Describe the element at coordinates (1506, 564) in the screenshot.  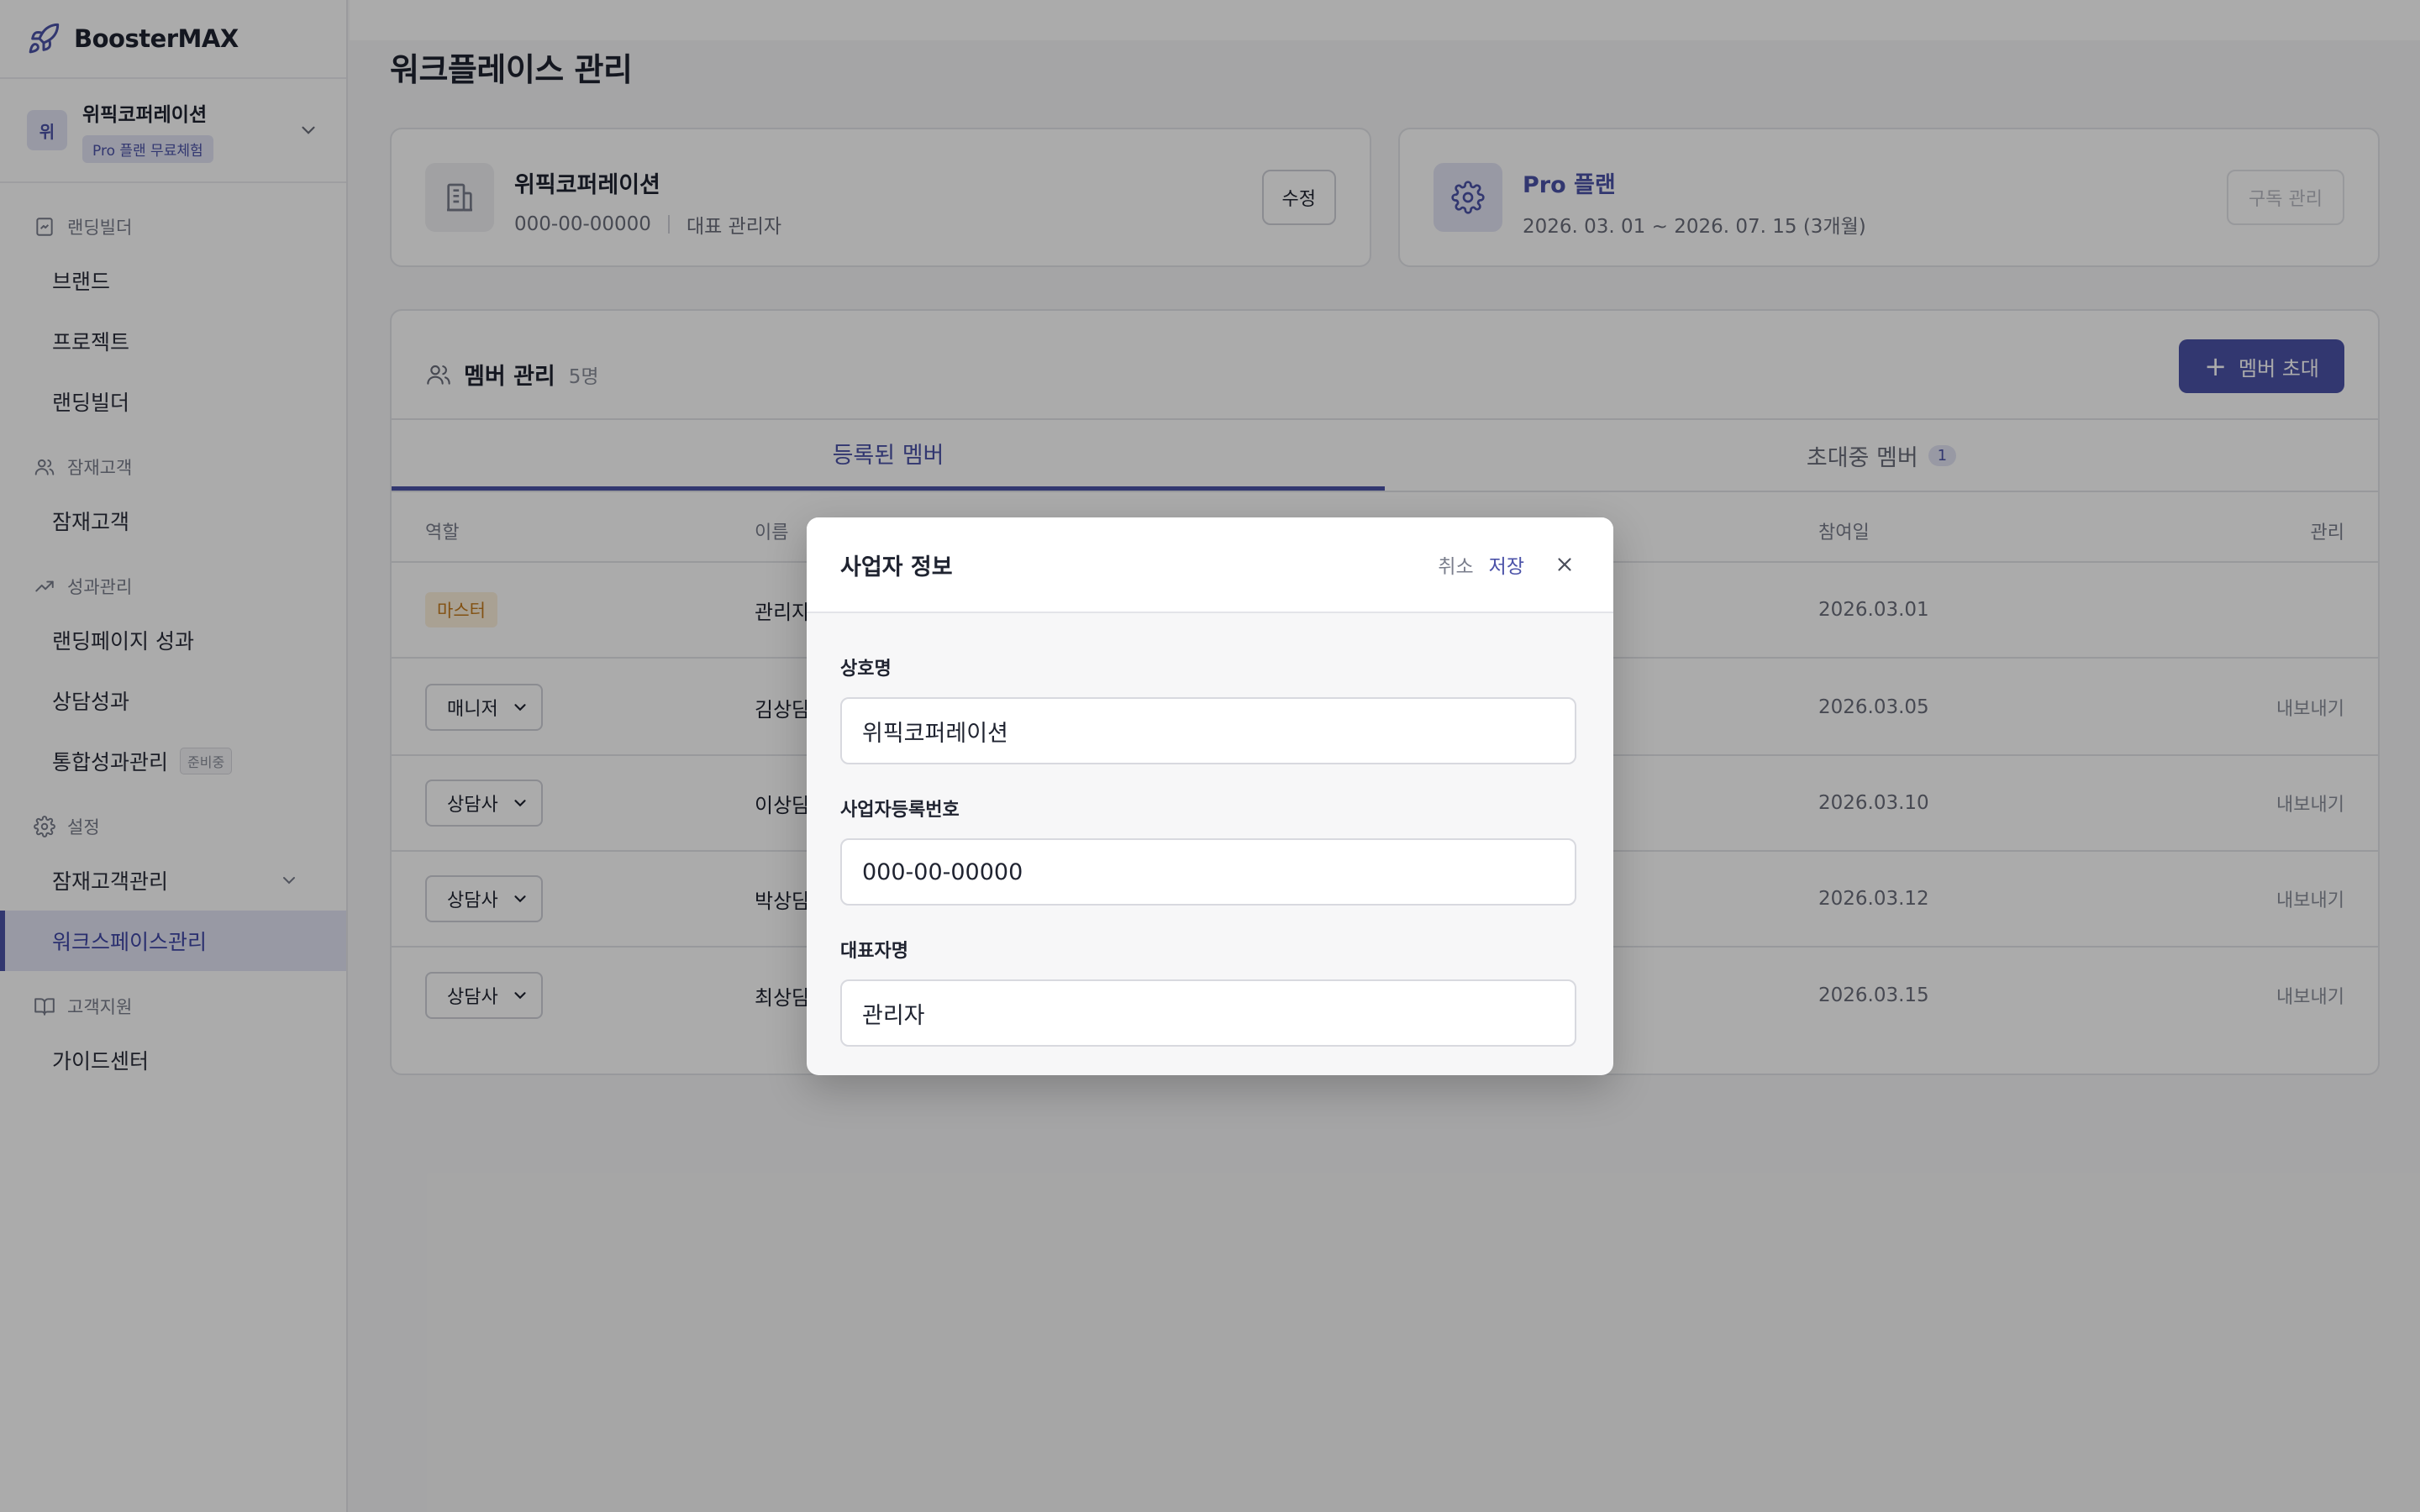
I see `save-button: 저장` at that location.